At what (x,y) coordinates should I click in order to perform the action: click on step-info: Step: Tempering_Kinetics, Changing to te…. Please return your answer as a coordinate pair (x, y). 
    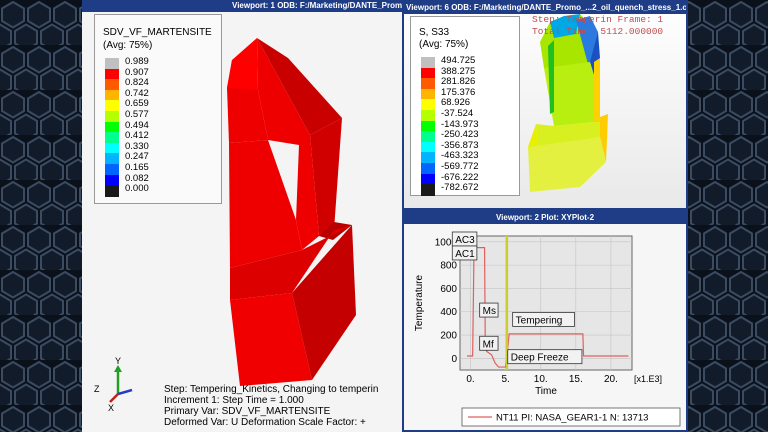
    Looking at the image, I should click on (271, 406).